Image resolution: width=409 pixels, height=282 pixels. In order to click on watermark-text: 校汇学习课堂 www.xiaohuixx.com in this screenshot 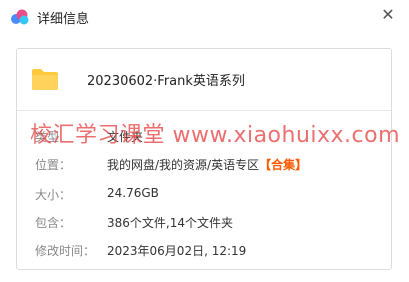, I will do `click(215, 135)`.